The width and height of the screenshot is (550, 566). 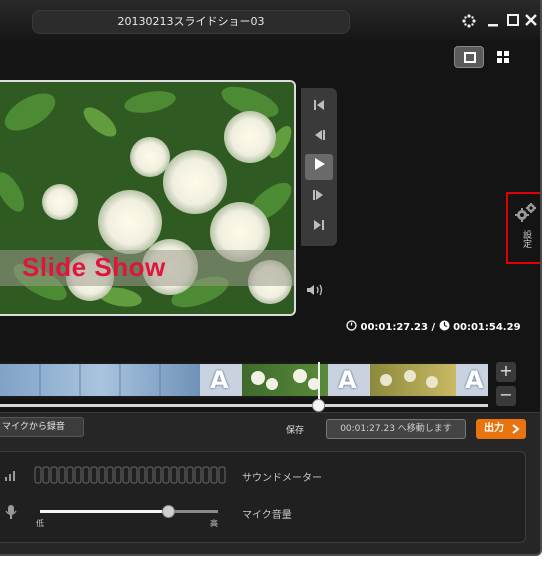 I want to click on spinner-icon, so click(x=469, y=21).